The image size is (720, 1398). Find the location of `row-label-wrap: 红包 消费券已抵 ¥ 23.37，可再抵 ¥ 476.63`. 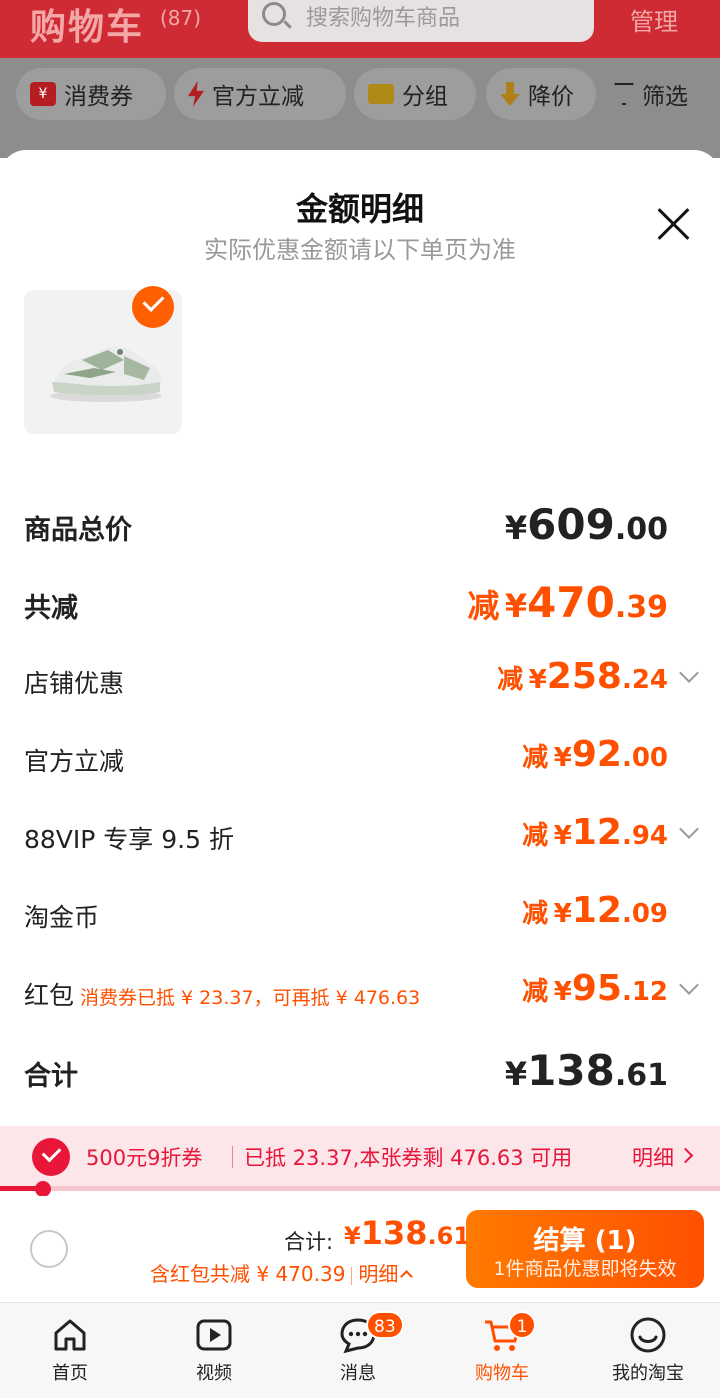

row-label-wrap: 红包 消费券已抵 ¥ 23.37，可再抵 ¥ 476.63 is located at coordinates (222, 994).